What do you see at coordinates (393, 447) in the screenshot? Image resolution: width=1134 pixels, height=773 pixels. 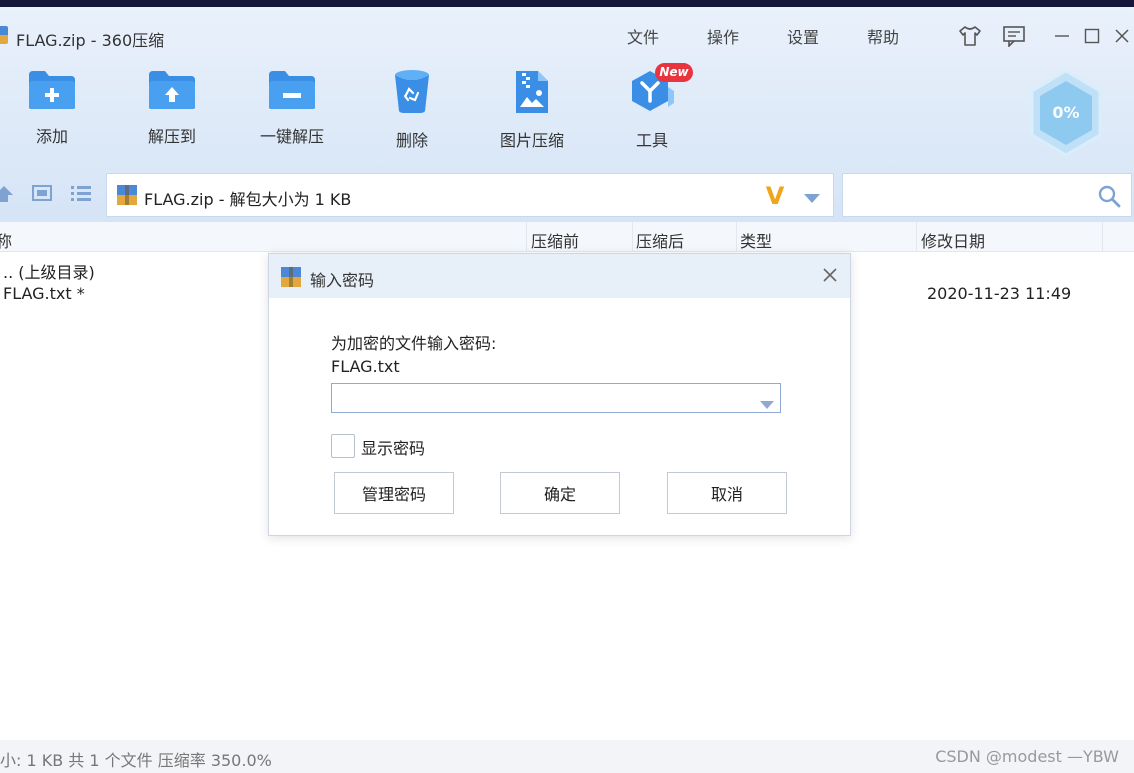 I see `show-password-label: 显示密码` at bounding box center [393, 447].